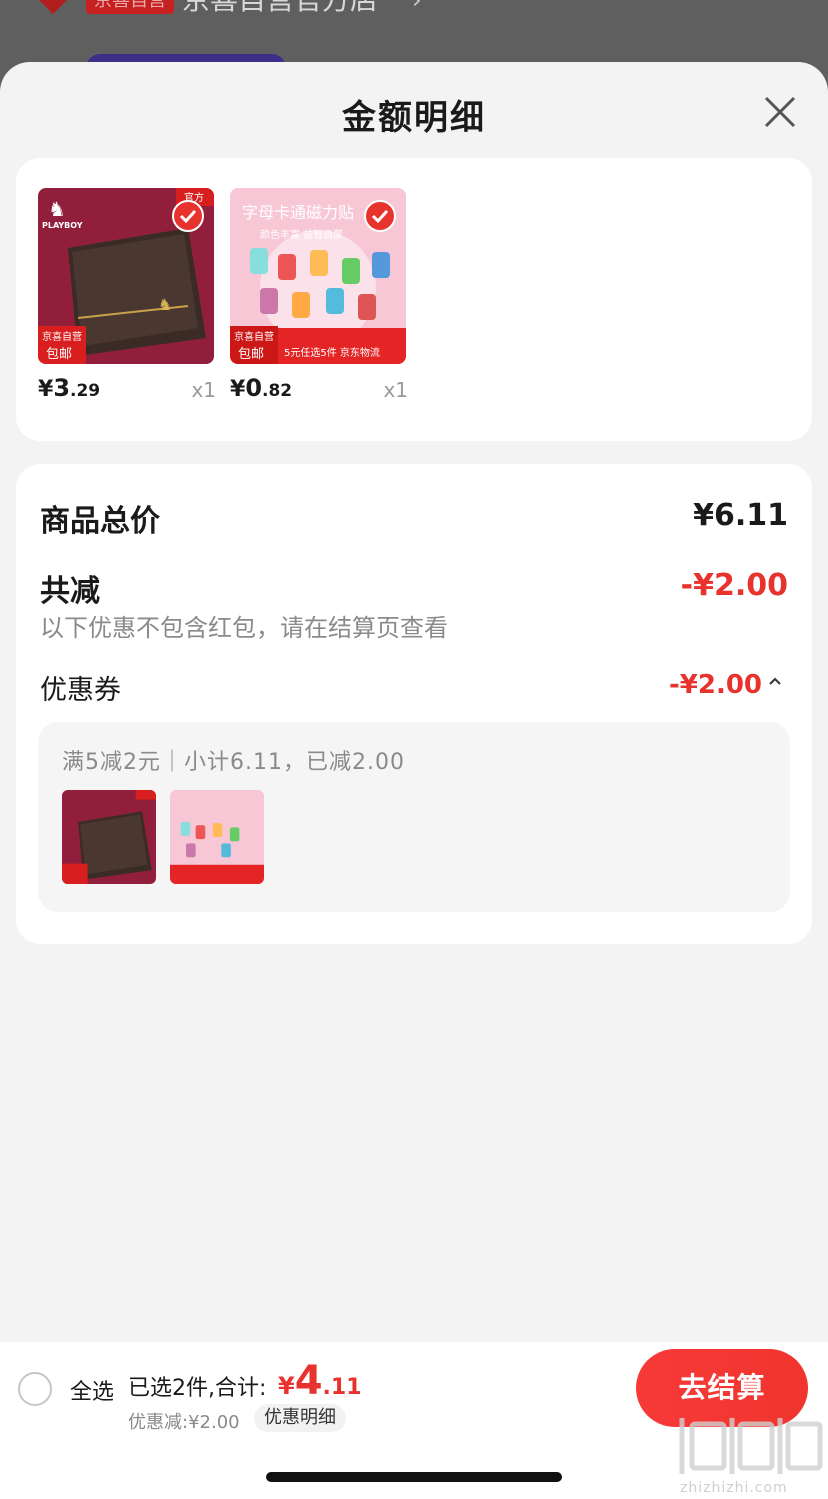 This screenshot has height=1499, width=828. I want to click on select-all-radio, so click(35, 1389).